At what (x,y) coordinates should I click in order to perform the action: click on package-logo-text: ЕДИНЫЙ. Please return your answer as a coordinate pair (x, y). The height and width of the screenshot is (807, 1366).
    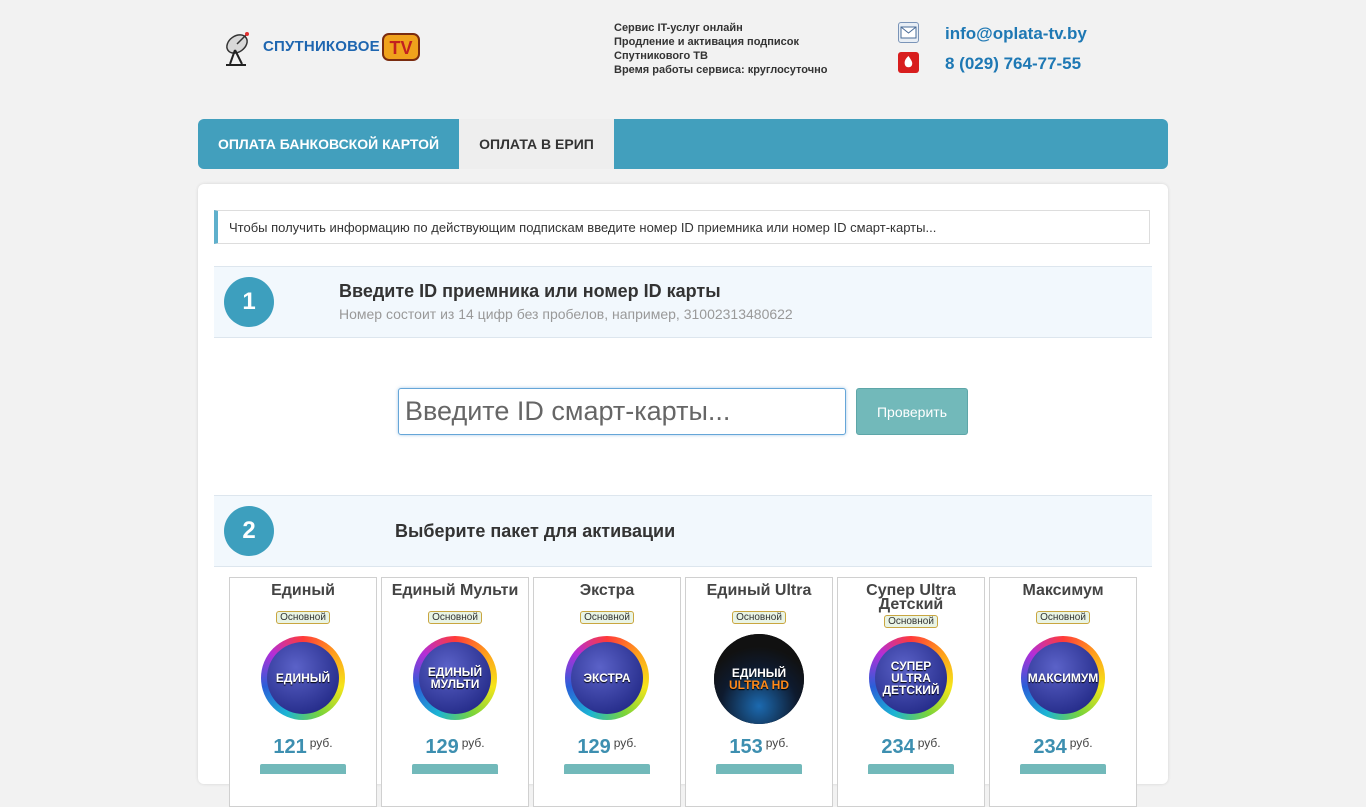
    Looking at the image, I should click on (303, 678).